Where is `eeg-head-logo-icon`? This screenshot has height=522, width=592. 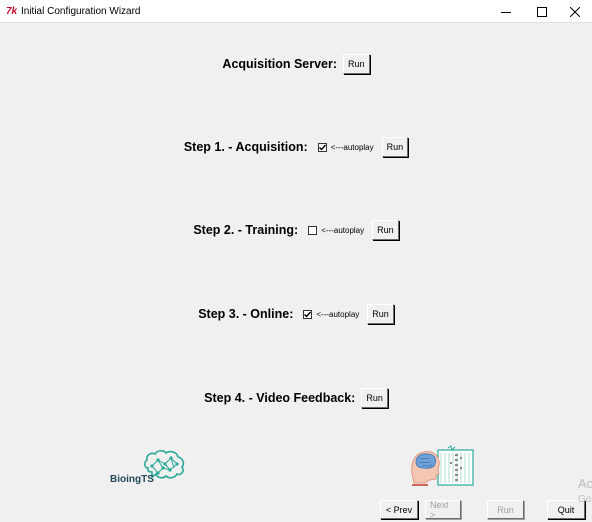 eeg-head-logo-icon is located at coordinates (442, 465).